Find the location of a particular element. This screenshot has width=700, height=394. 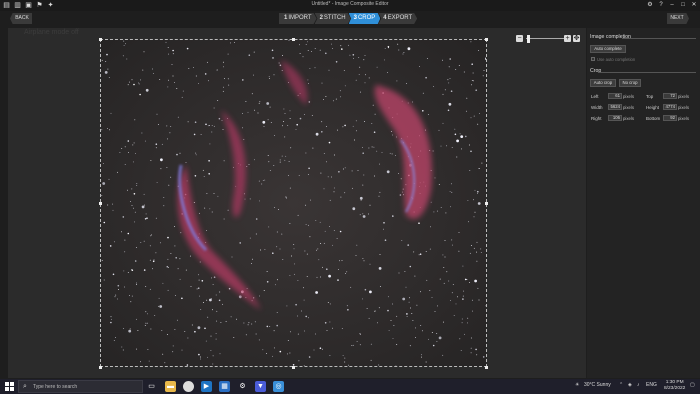

chrome-icon is located at coordinates (188, 386).